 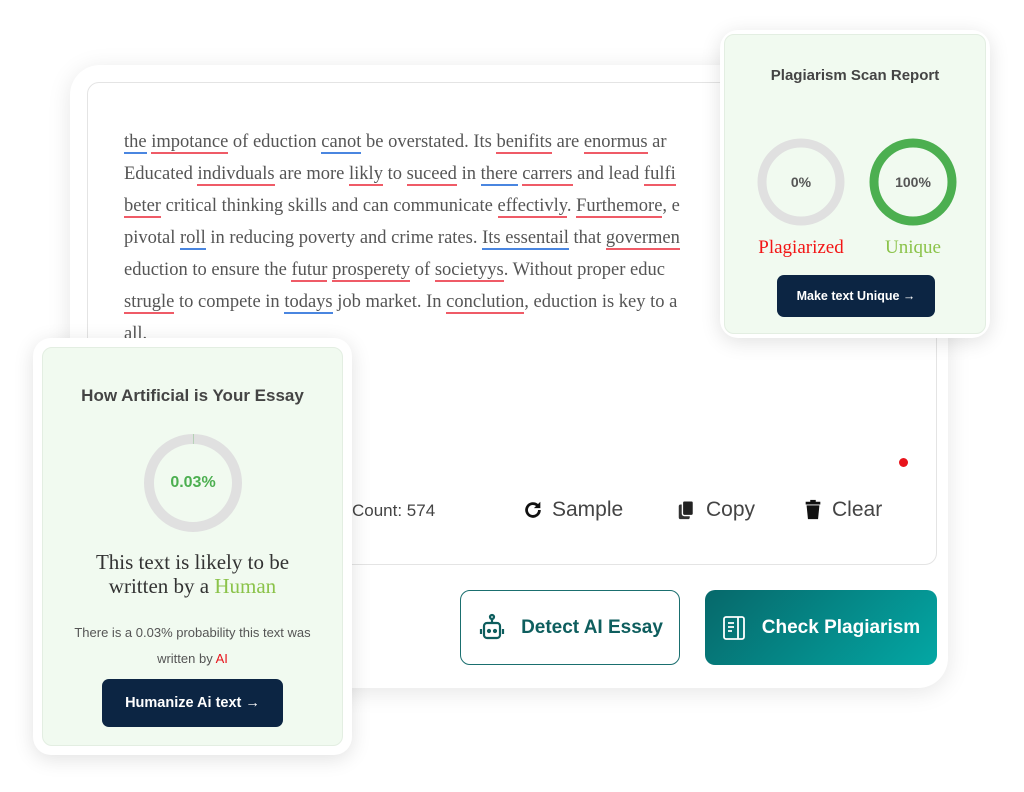 I want to click on robot-icon, so click(x=492, y=626).